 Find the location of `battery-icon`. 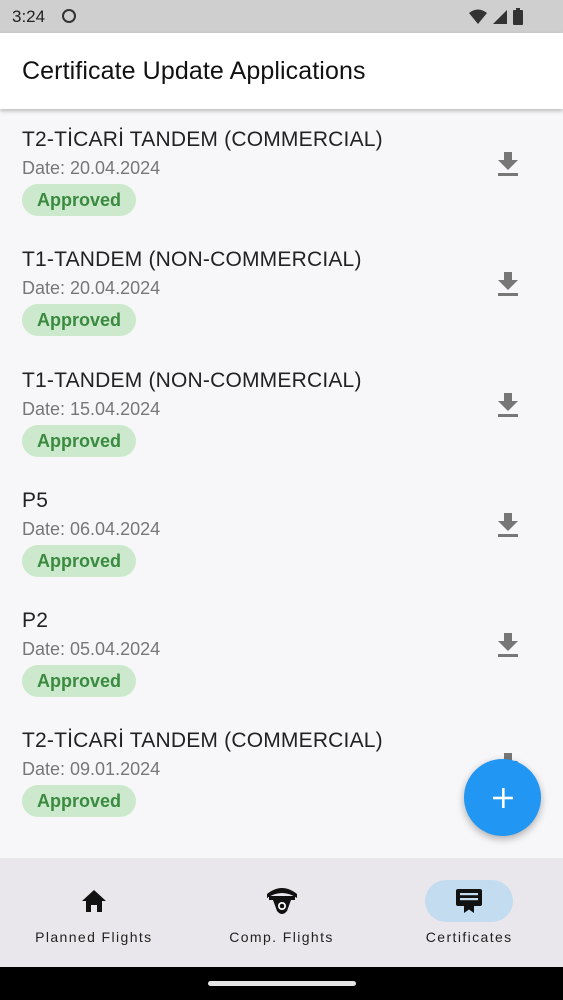

battery-icon is located at coordinates (518, 16).